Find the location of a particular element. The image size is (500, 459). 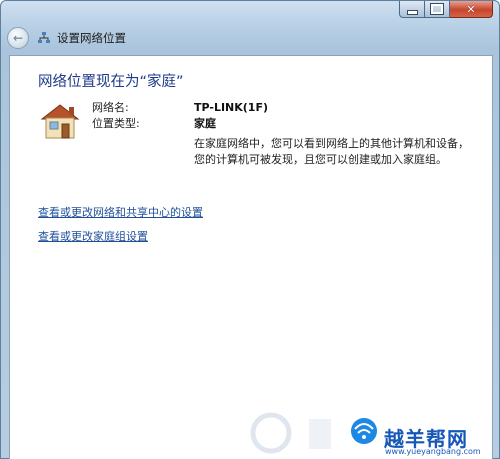

page-title: 网络位置现在为“家庭” is located at coordinates (111, 82).